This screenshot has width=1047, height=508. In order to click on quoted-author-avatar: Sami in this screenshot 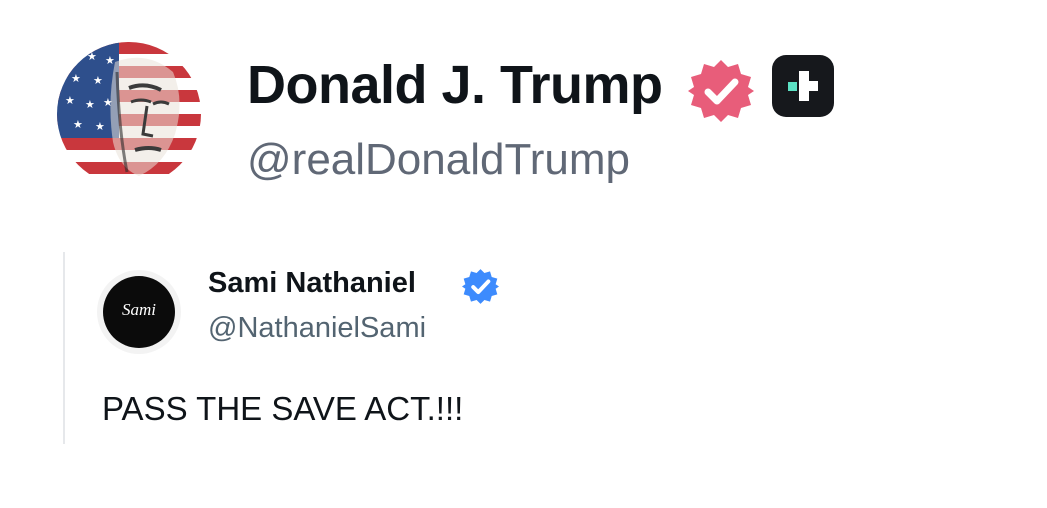, I will do `click(139, 312)`.